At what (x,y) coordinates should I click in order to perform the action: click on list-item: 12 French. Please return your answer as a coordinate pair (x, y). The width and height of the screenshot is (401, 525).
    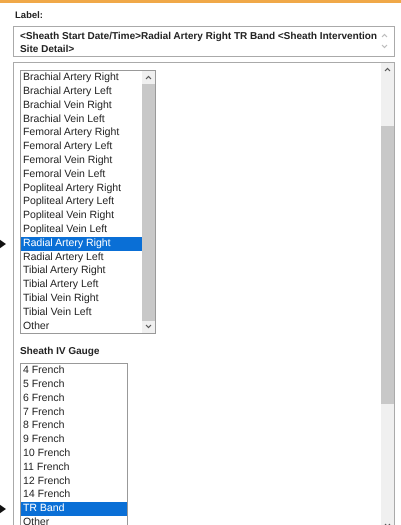
    Looking at the image, I should click on (74, 481).